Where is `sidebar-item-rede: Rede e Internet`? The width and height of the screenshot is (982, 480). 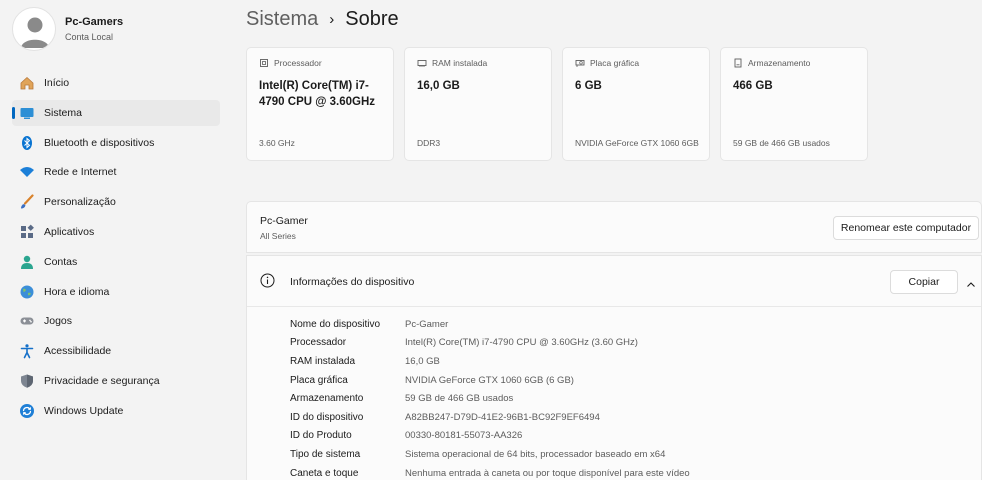
sidebar-item-rede: Rede e Internet is located at coordinates (116, 172).